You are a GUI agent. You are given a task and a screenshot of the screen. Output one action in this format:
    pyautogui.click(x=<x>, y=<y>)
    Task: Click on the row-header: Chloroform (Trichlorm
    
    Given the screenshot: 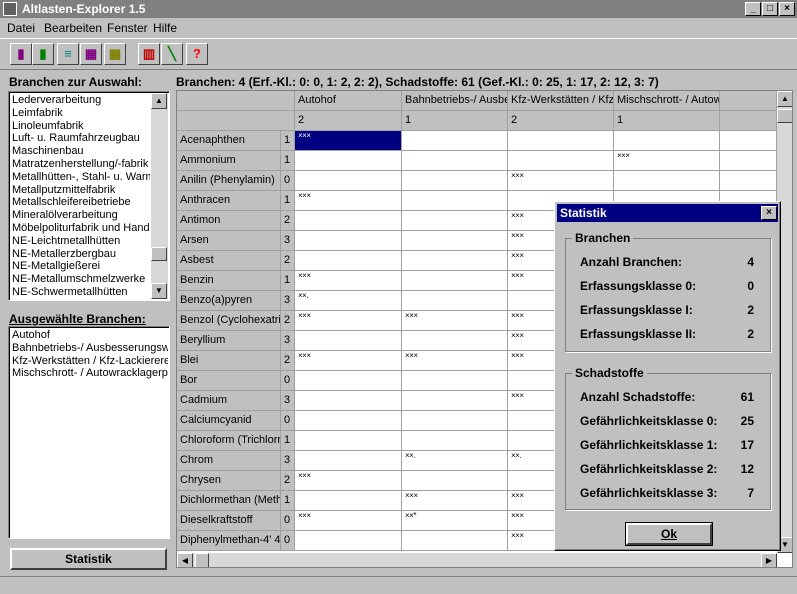 What is the action you would take?
    pyautogui.click(x=229, y=441)
    